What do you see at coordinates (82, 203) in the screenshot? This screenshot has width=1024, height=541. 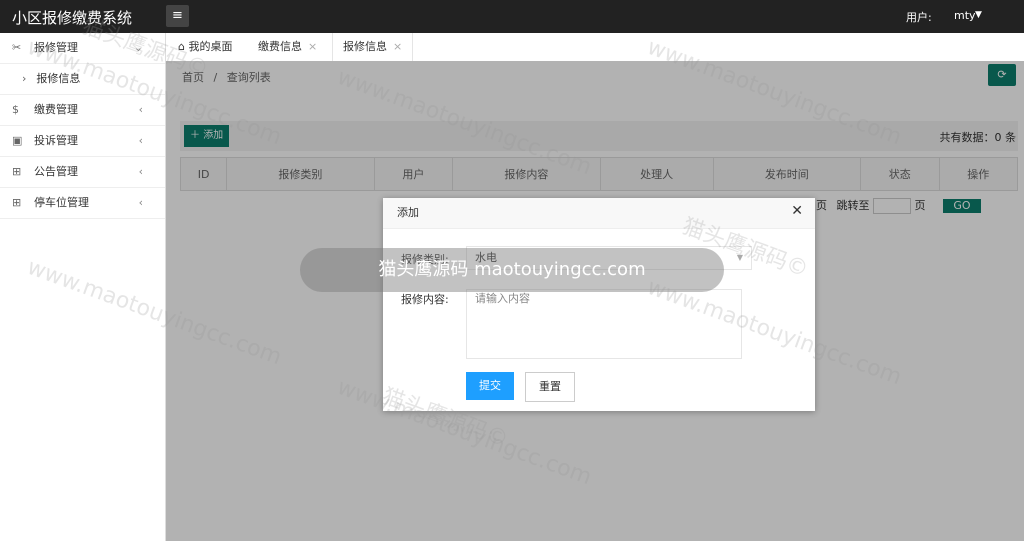 I see `sidebar-item-parking: ⊞ 停车位管理 ‹` at bounding box center [82, 203].